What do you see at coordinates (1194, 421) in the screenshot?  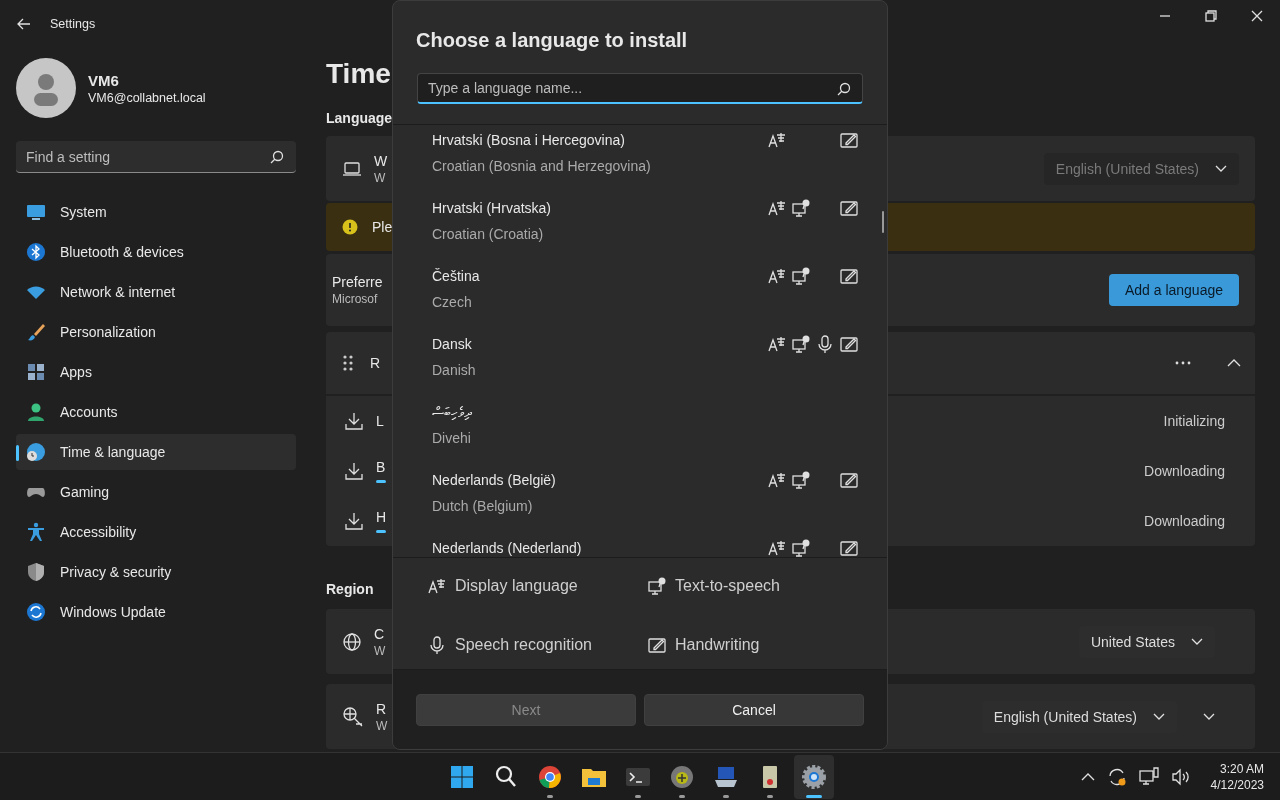 I see `download-status: Initializing` at bounding box center [1194, 421].